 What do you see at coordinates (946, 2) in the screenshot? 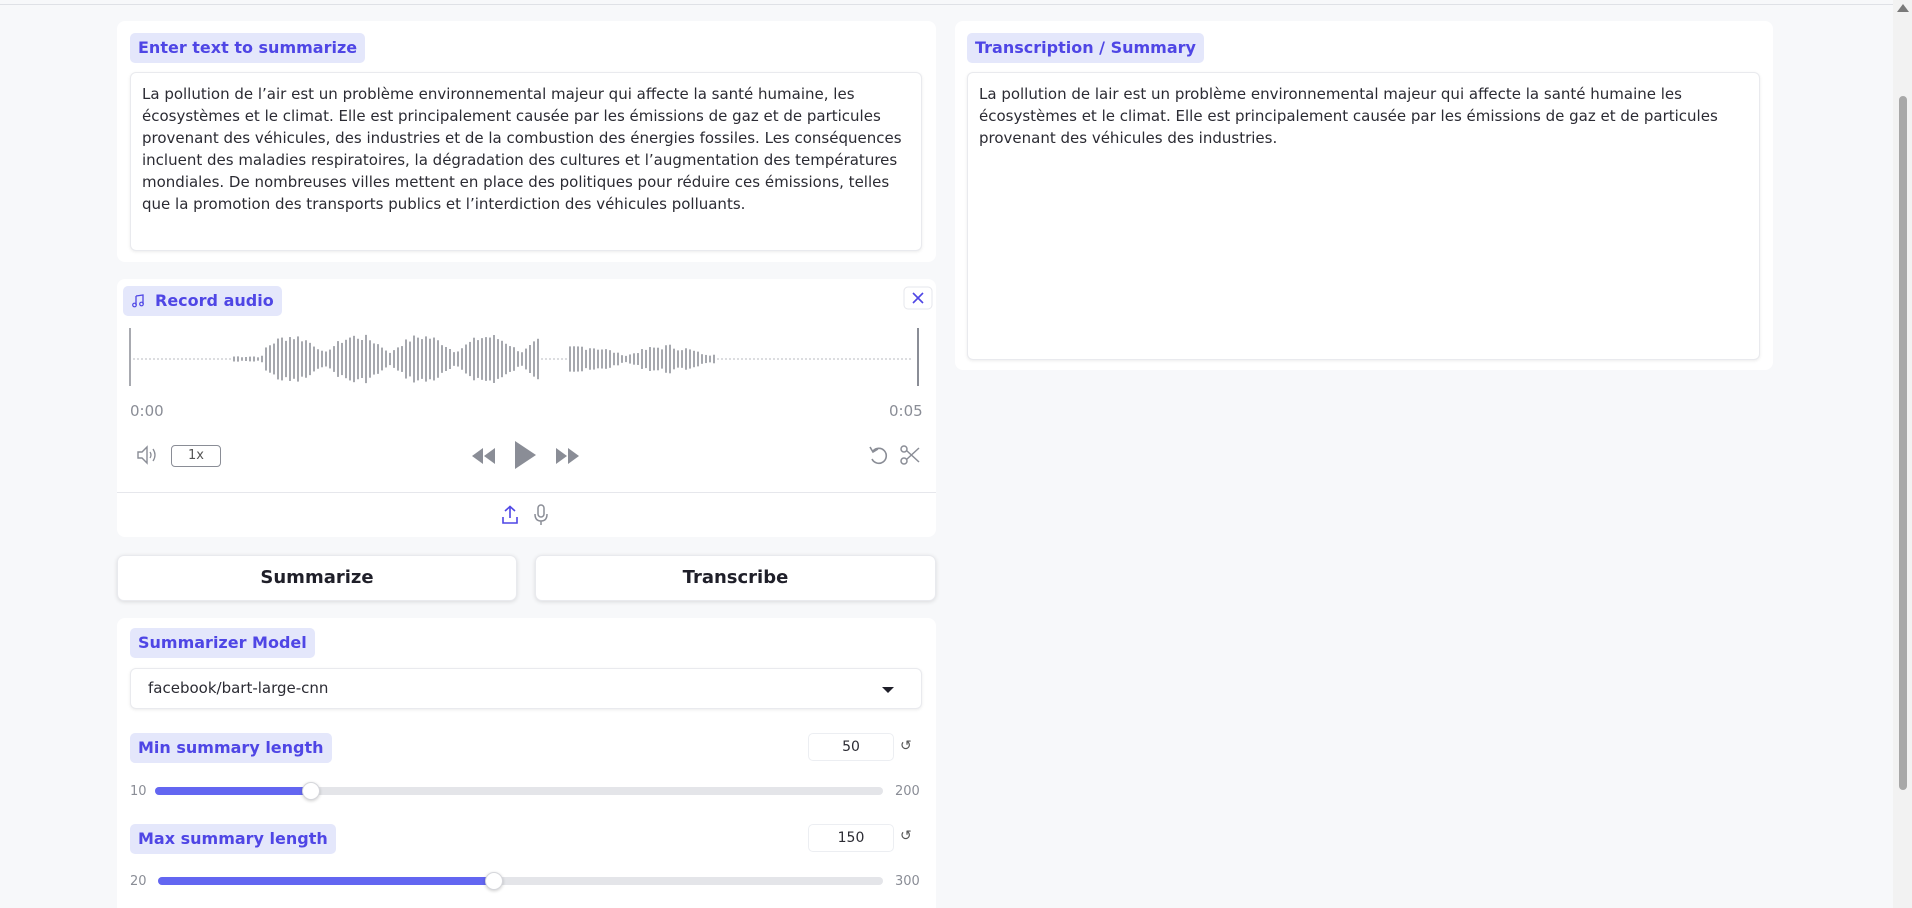
I see `top-border` at bounding box center [946, 2].